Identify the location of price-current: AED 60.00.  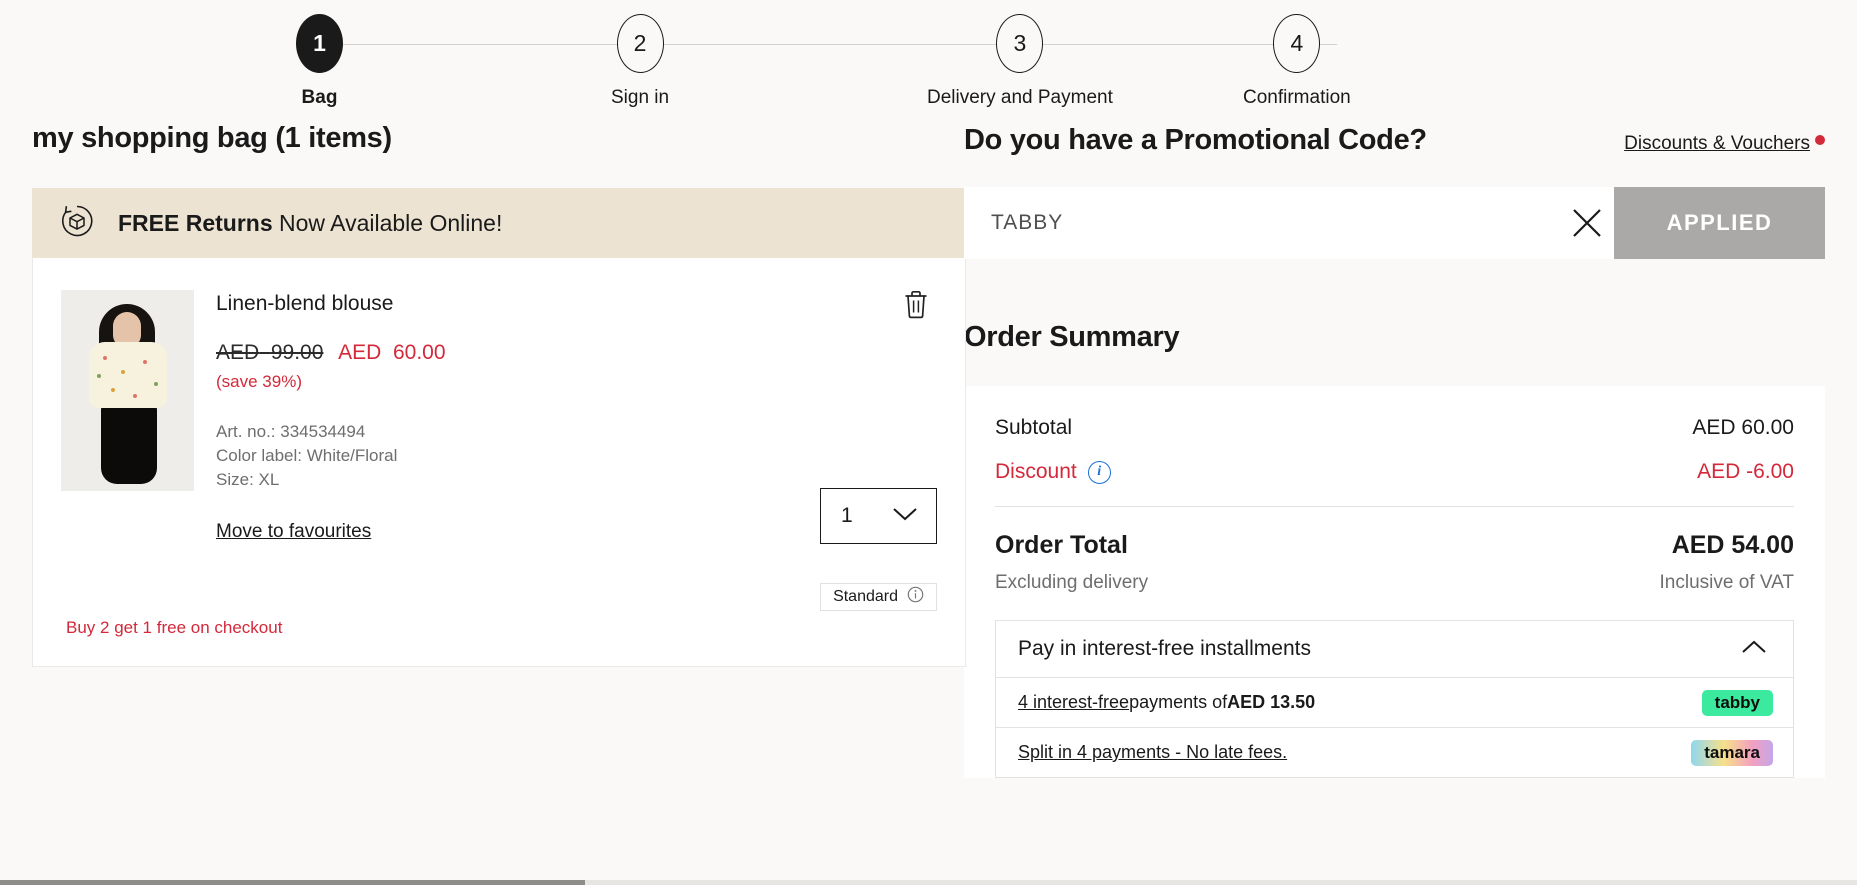
(392, 352).